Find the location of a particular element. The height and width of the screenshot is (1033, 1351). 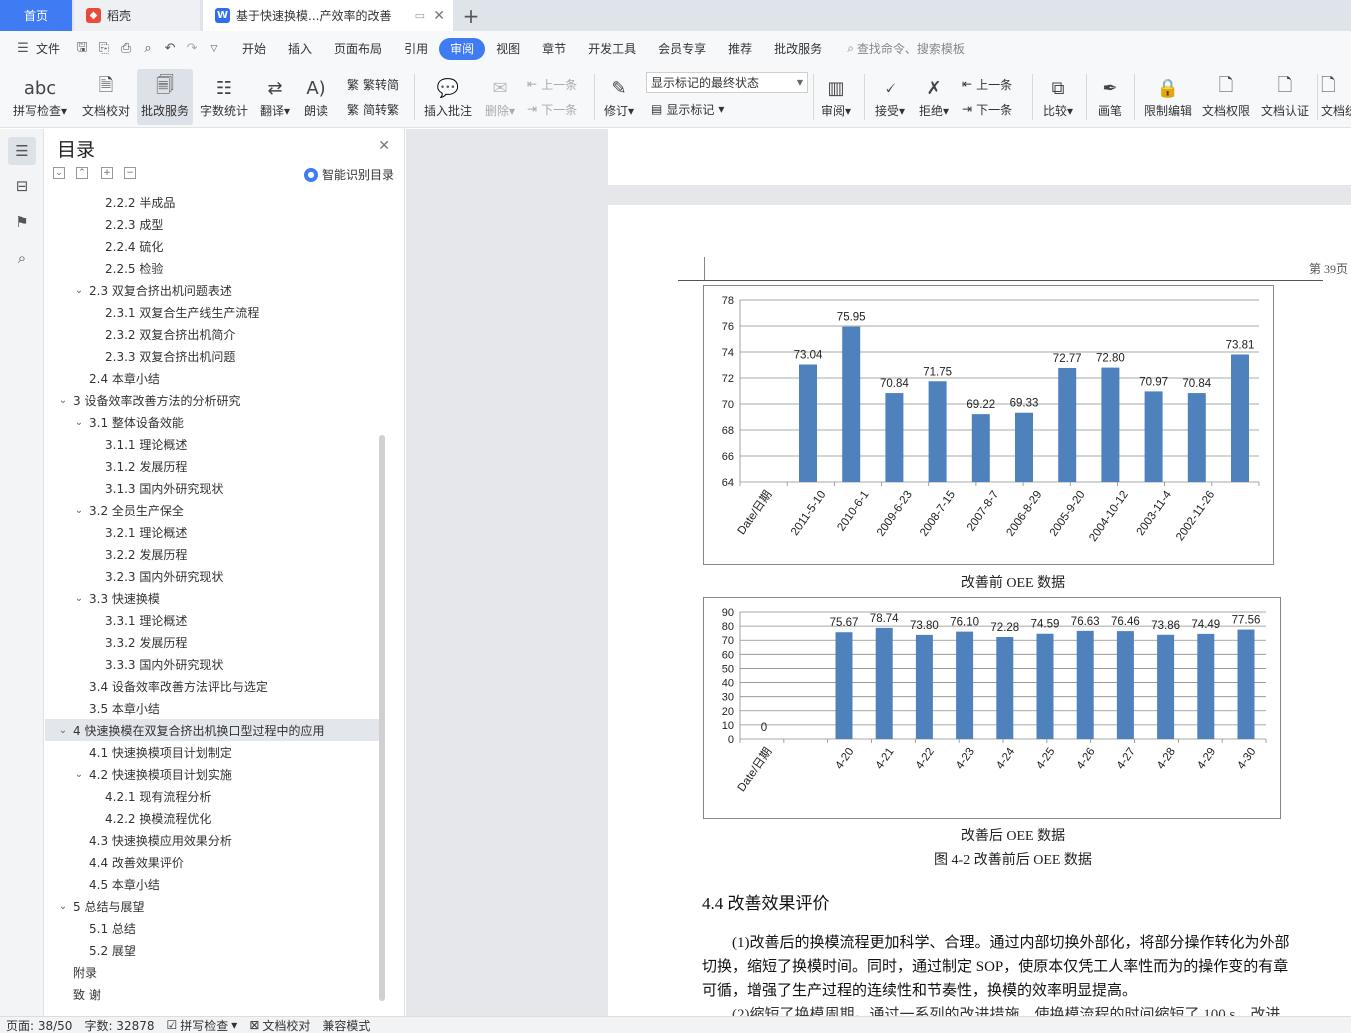

doc-proof-button: 🗎 文档校对 is located at coordinates (106, 97).